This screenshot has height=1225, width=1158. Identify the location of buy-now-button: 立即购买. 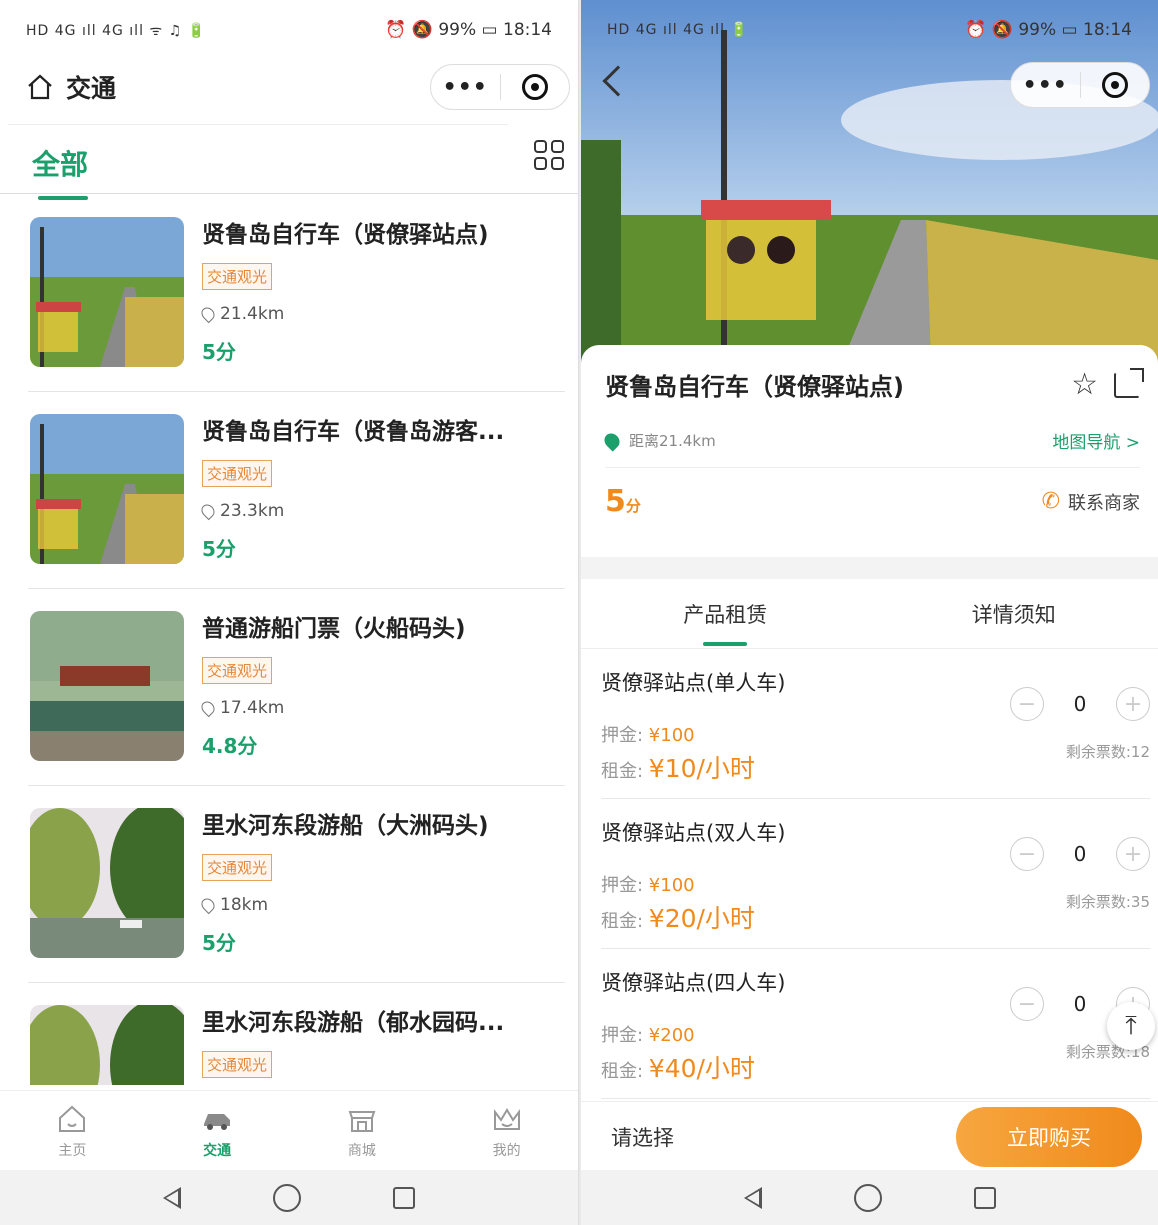
(1049, 1137).